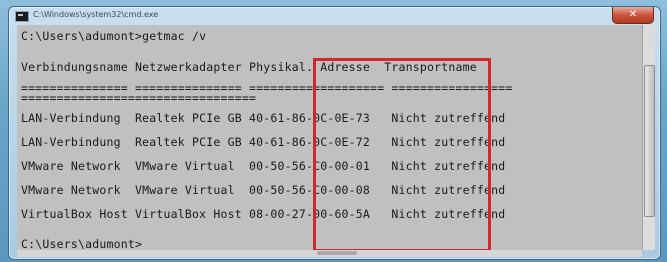 Image resolution: width=667 pixels, height=262 pixels. I want to click on horizontal-scroll-thumb, so click(337, 253).